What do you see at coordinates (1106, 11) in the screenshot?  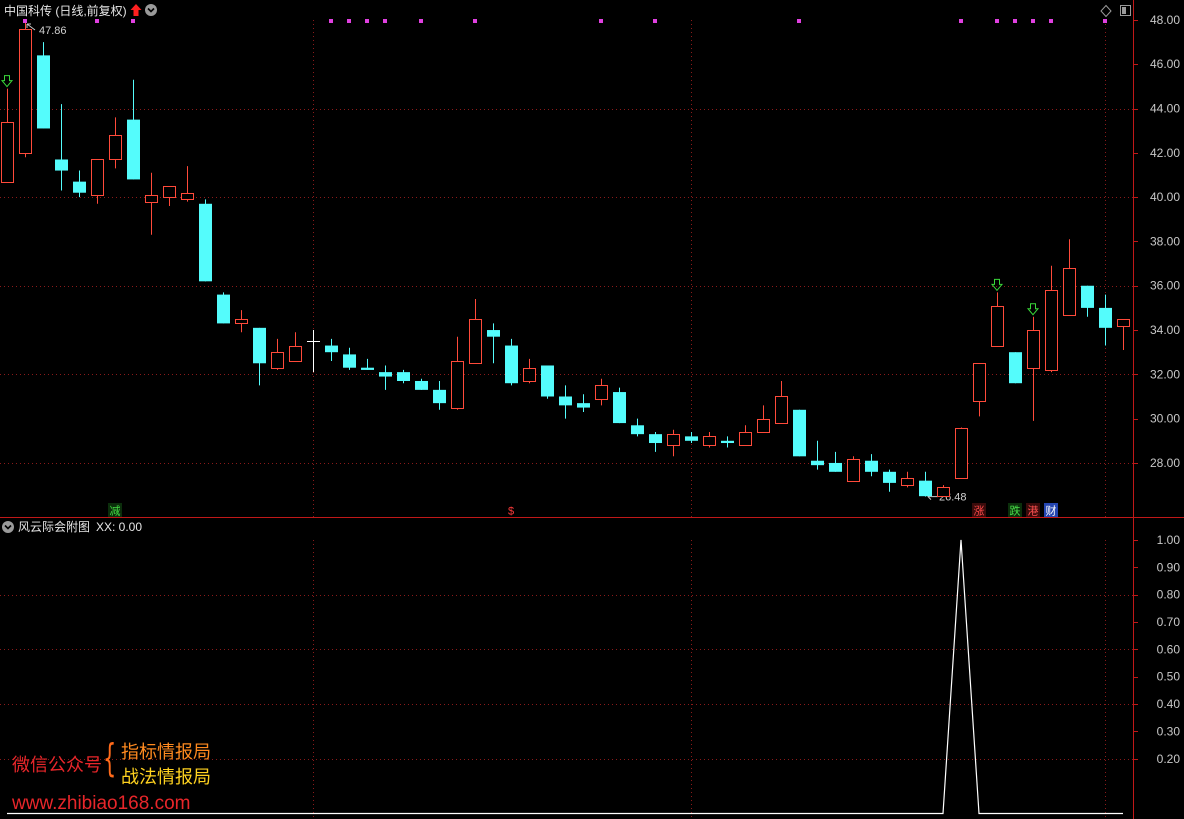 I see `diamond-icon` at bounding box center [1106, 11].